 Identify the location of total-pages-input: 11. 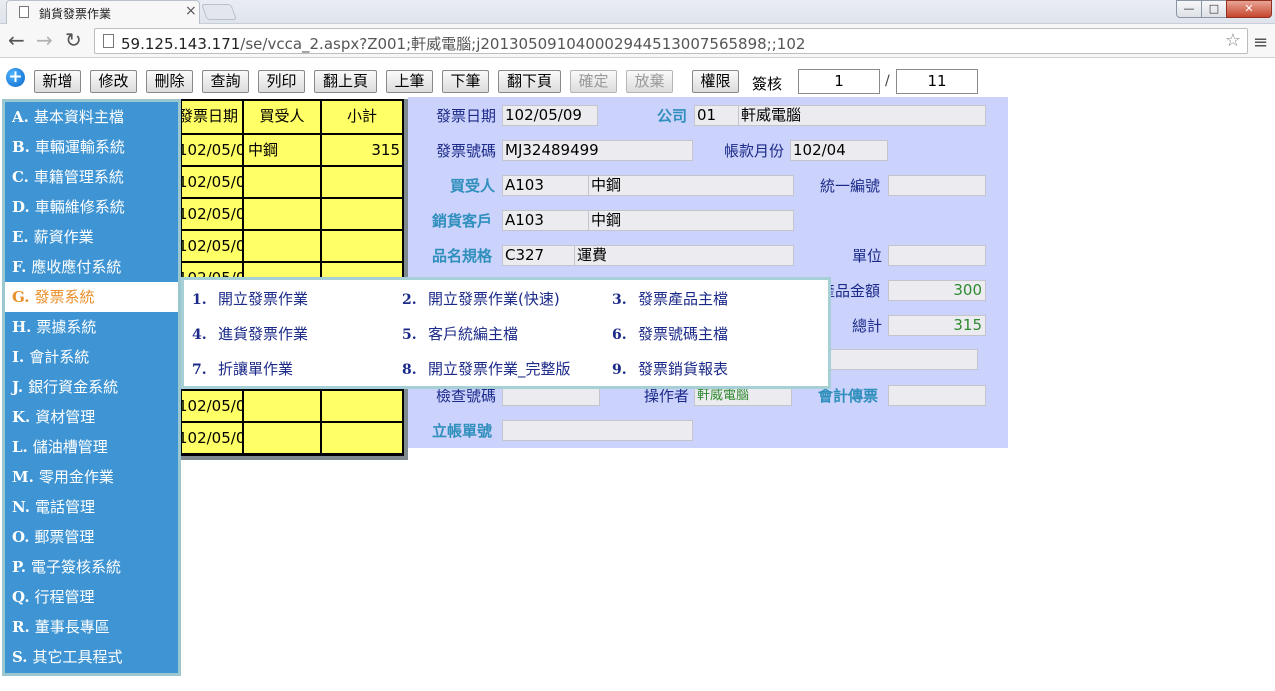
(937, 81).